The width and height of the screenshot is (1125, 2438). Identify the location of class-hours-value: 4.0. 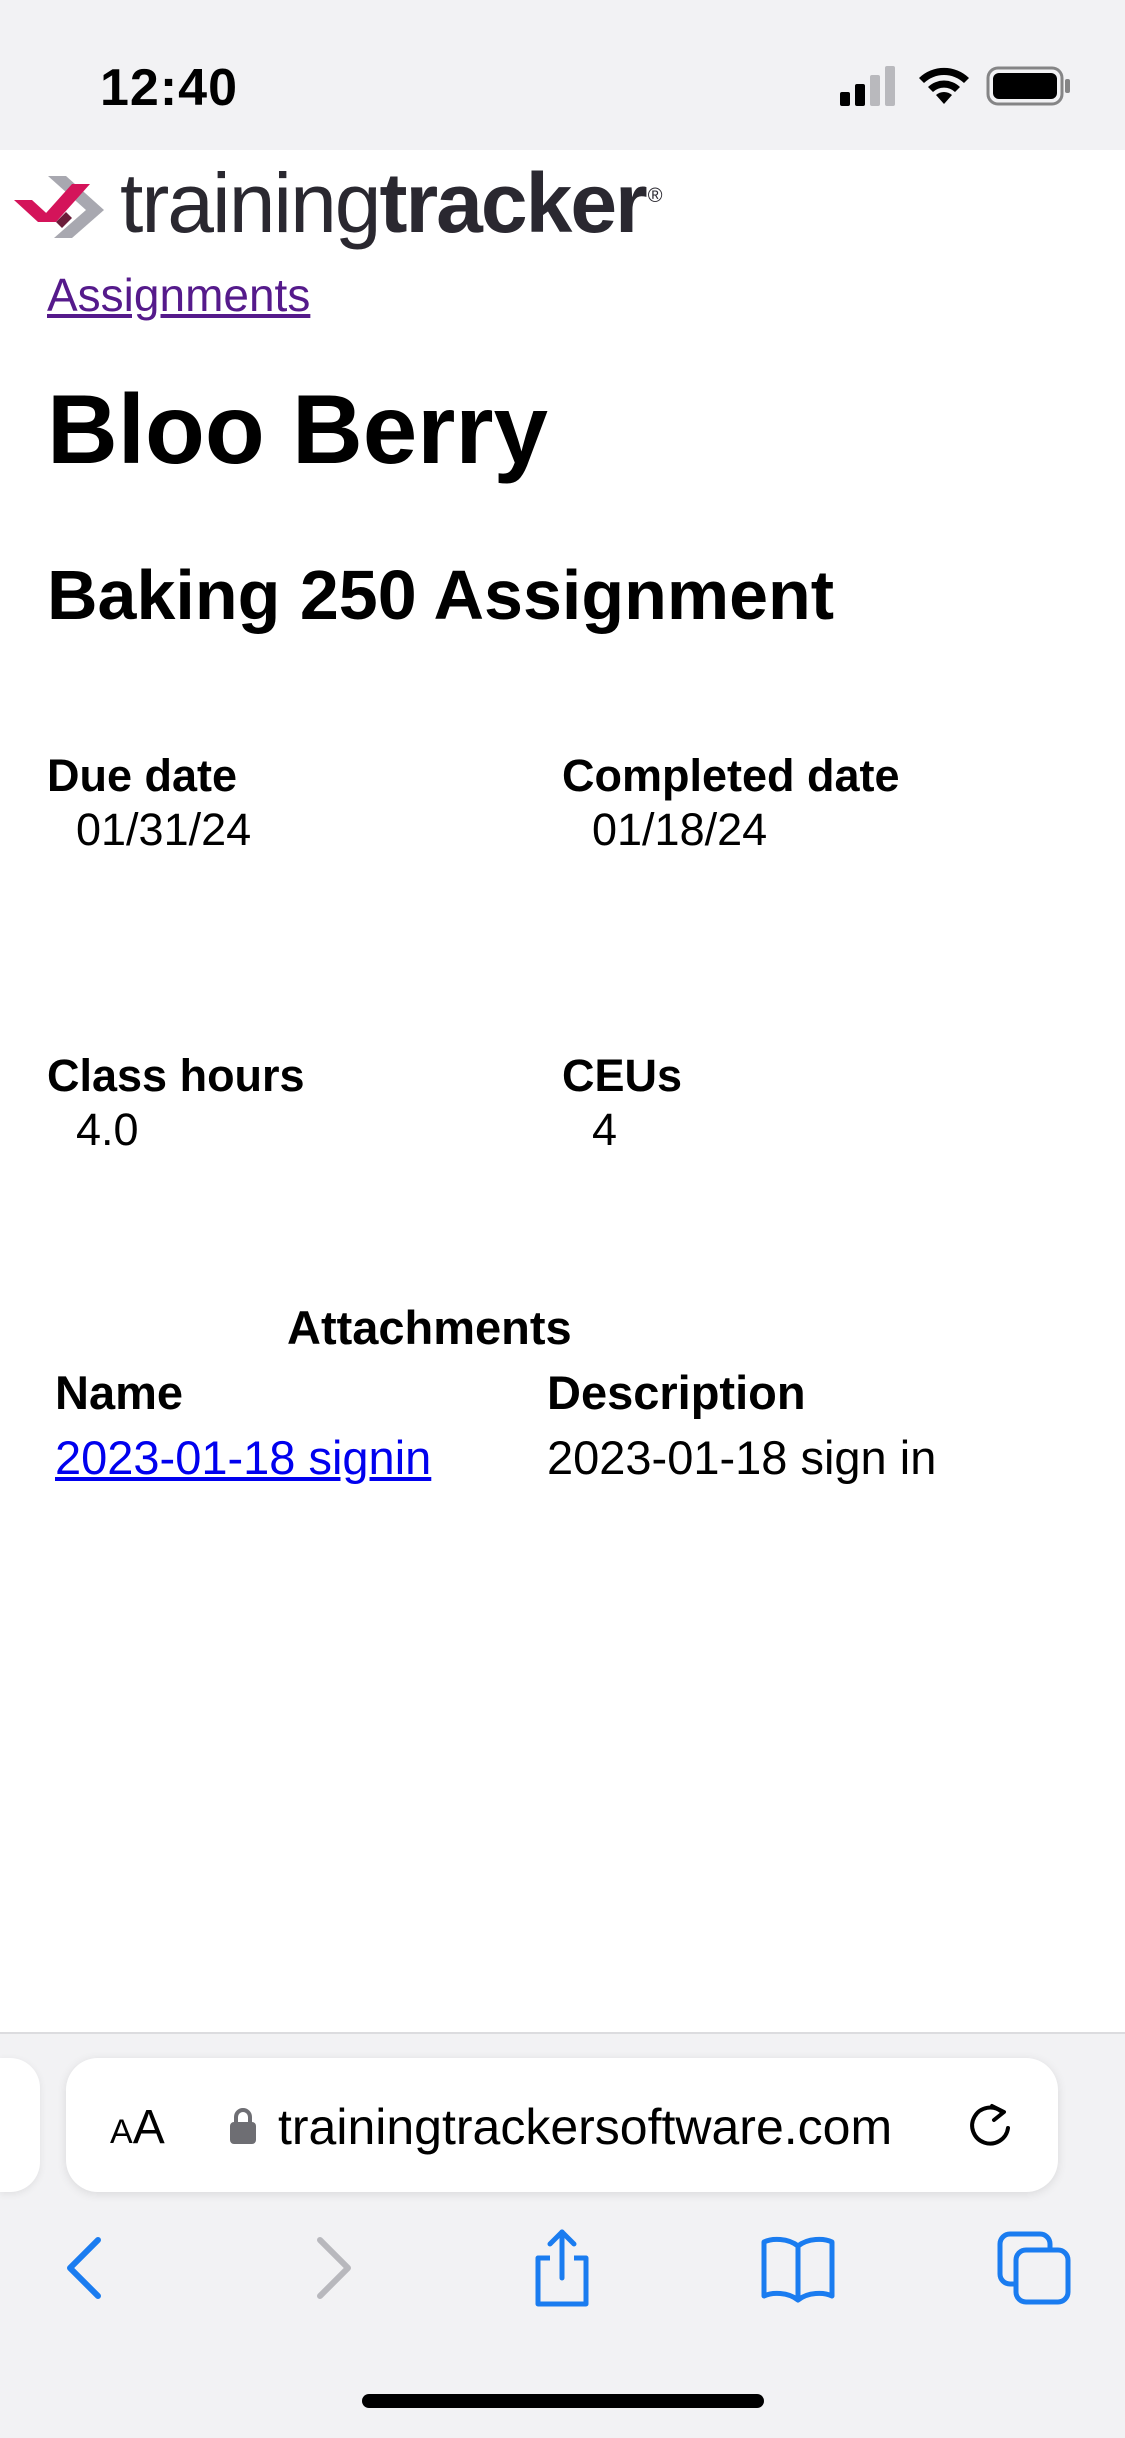
(107, 1129).